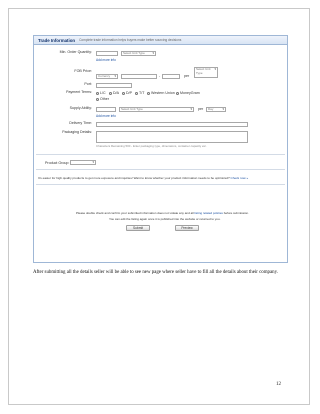 The image size is (320, 414). Describe the element at coordinates (97, 99) in the screenshot. I see `payment-other-checkbox` at that location.